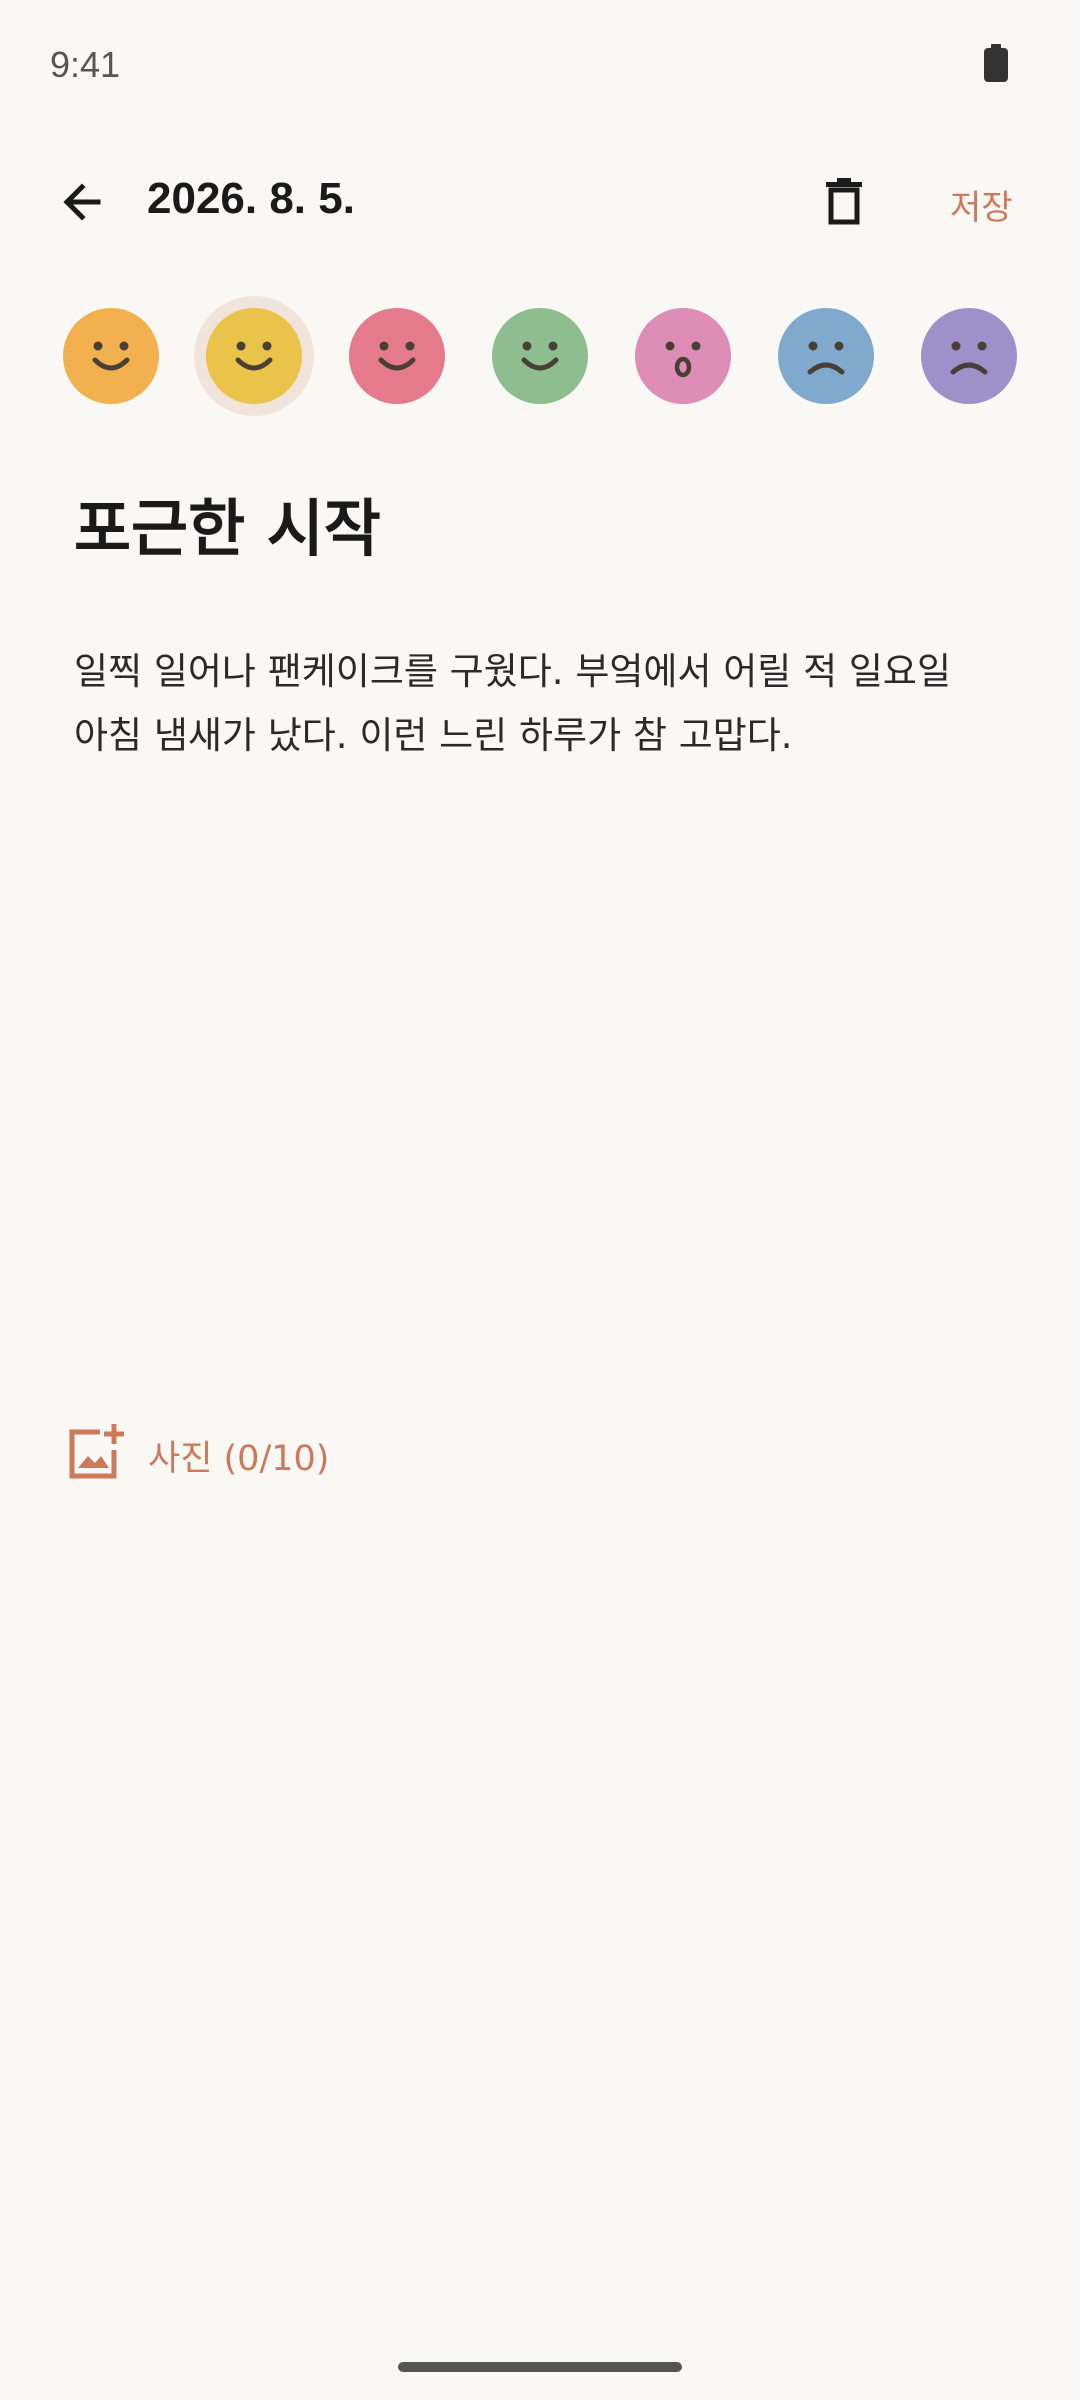  I want to click on back-button, so click(84, 202).